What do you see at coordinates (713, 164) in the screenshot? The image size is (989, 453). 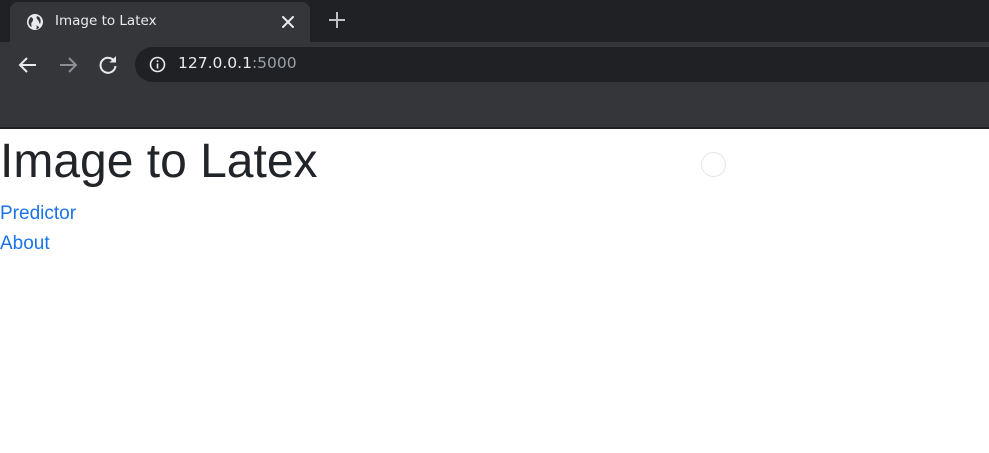 I see `cursor-ring` at bounding box center [713, 164].